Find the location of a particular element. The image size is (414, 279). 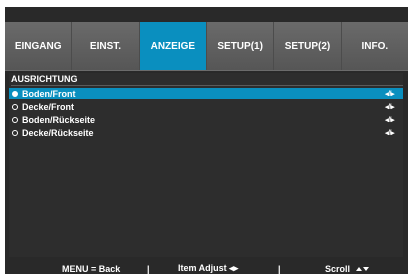

option-boden-front: Boden/Front ◂//▸ is located at coordinates (206, 93).